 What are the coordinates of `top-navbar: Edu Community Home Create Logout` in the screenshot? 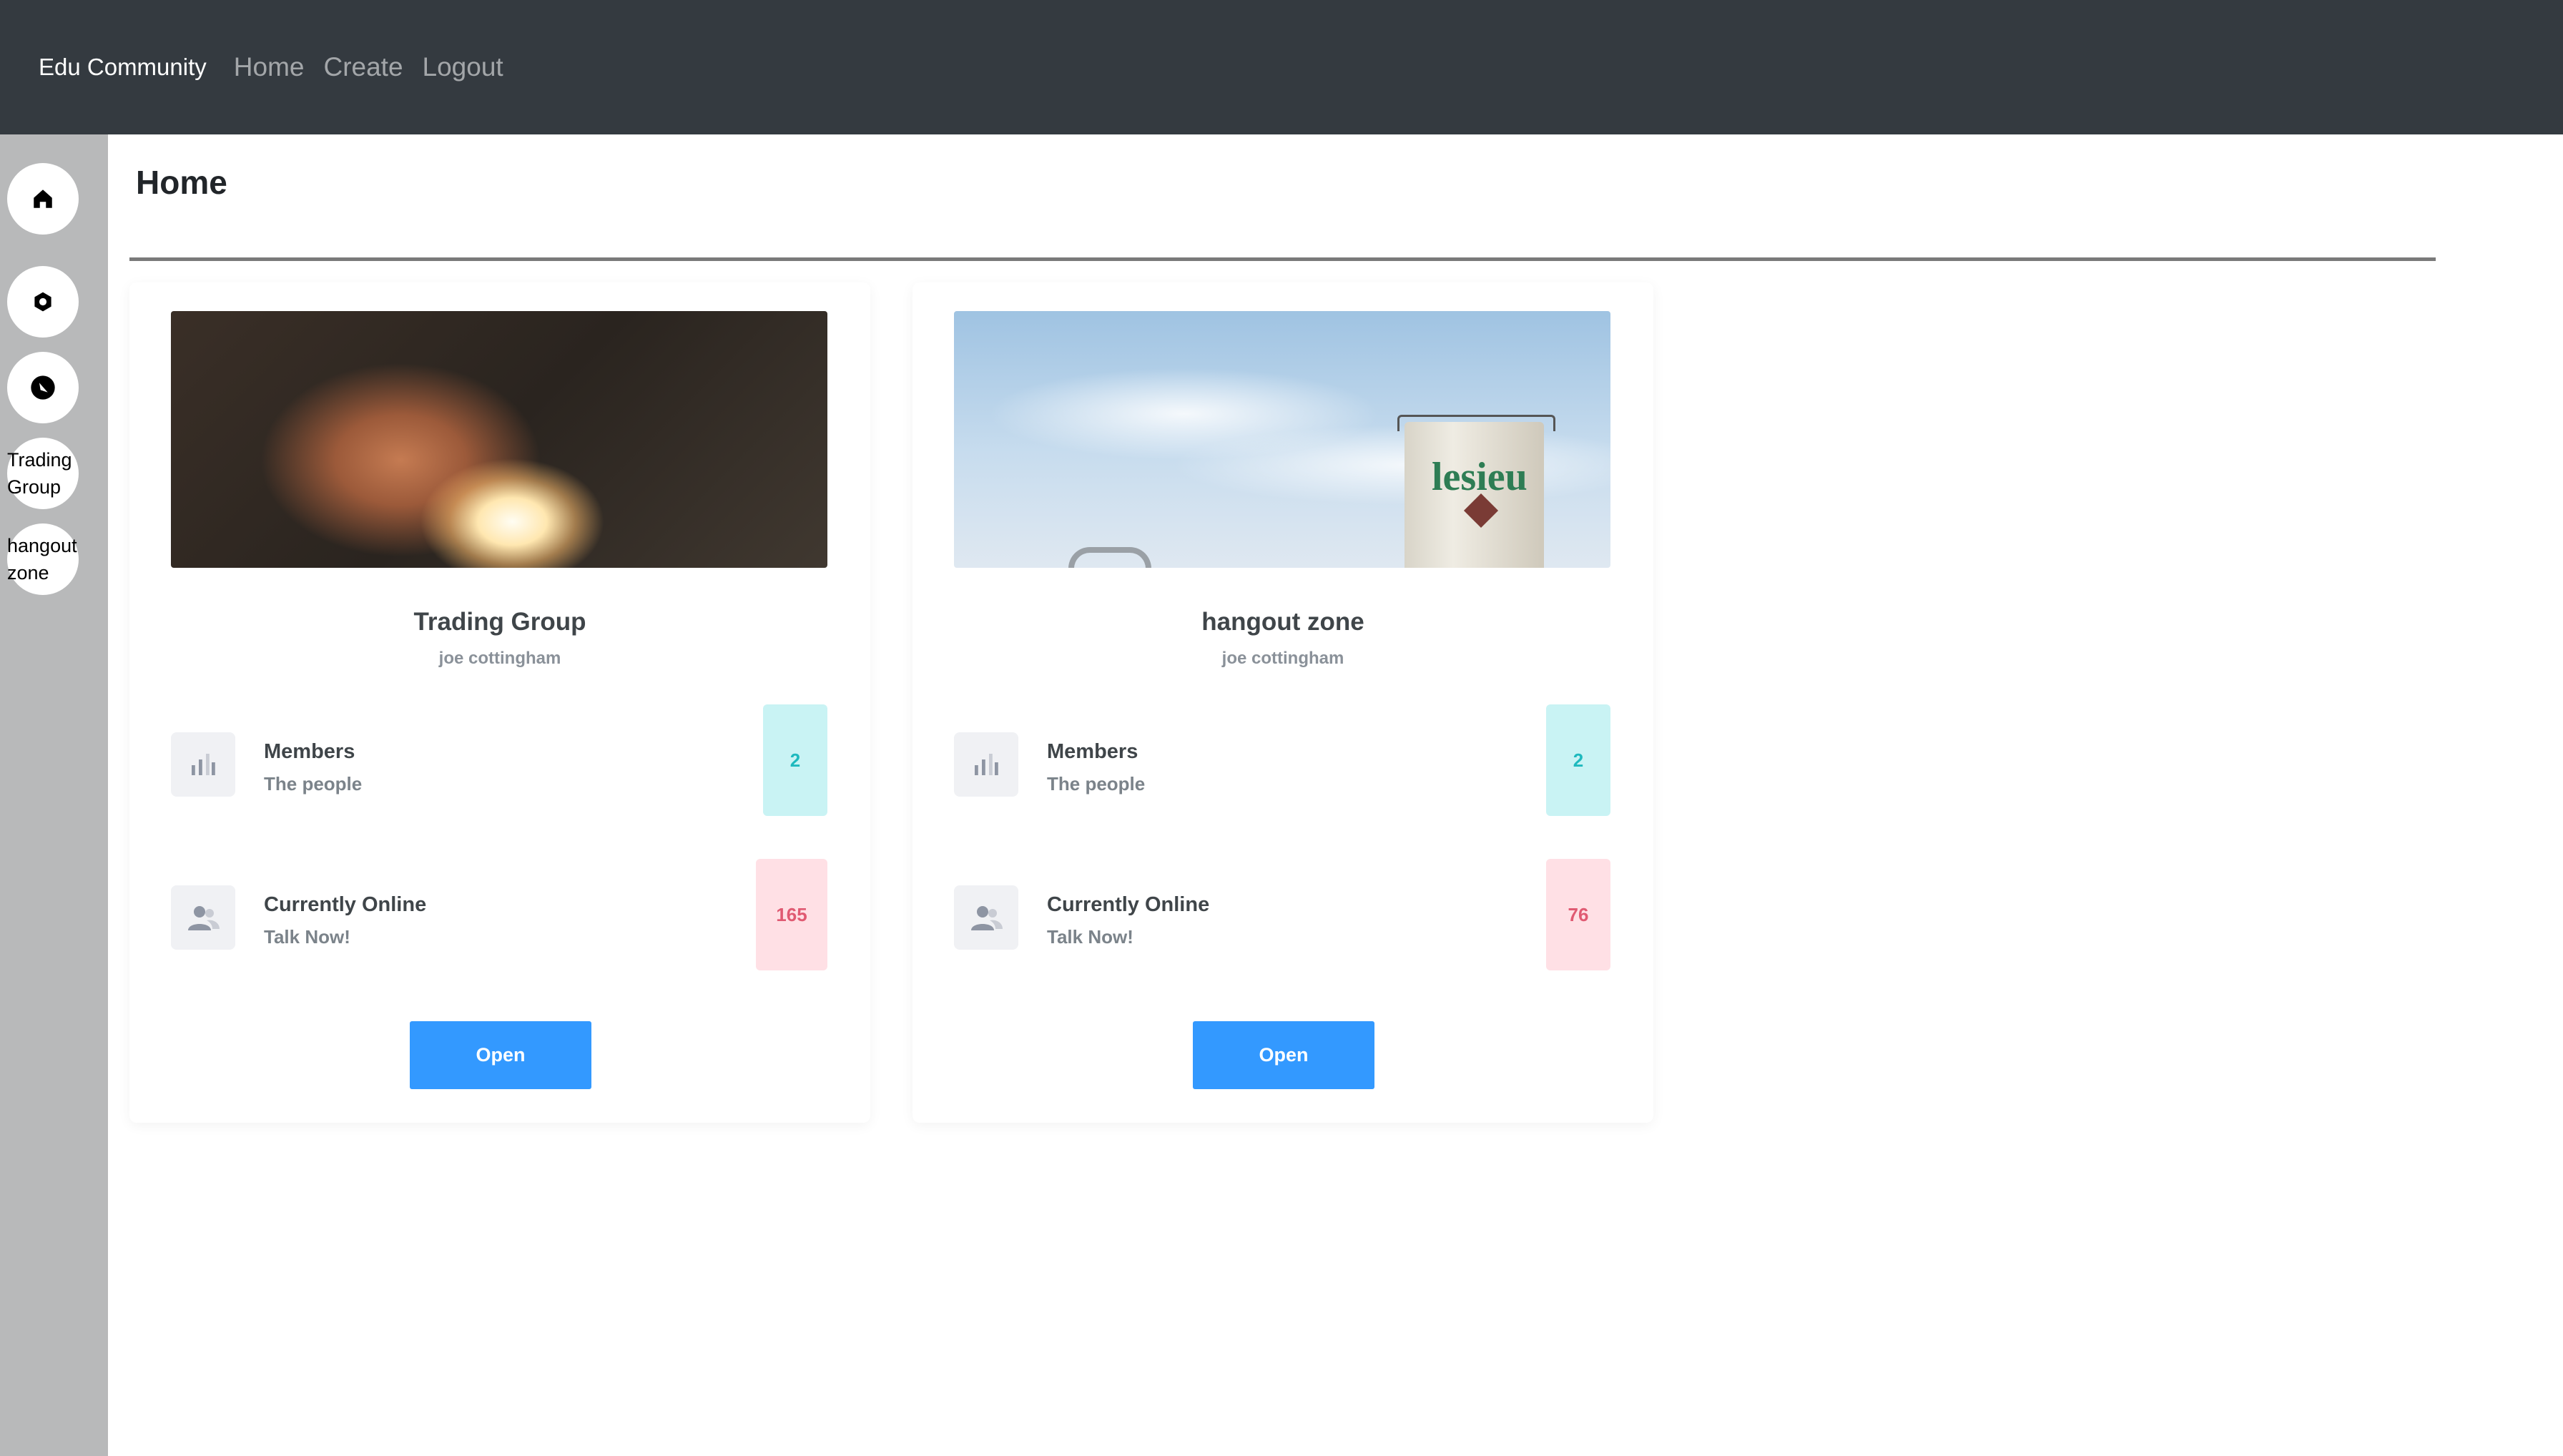 It's located at (1281, 67).